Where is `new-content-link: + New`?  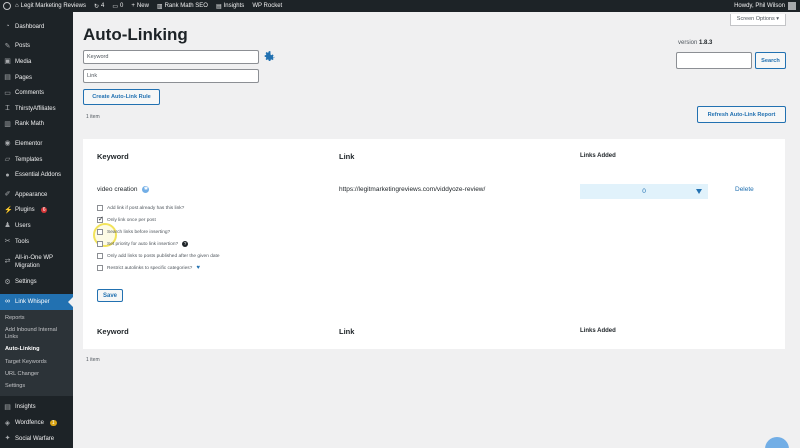
new-content-link: + New is located at coordinates (140, 6).